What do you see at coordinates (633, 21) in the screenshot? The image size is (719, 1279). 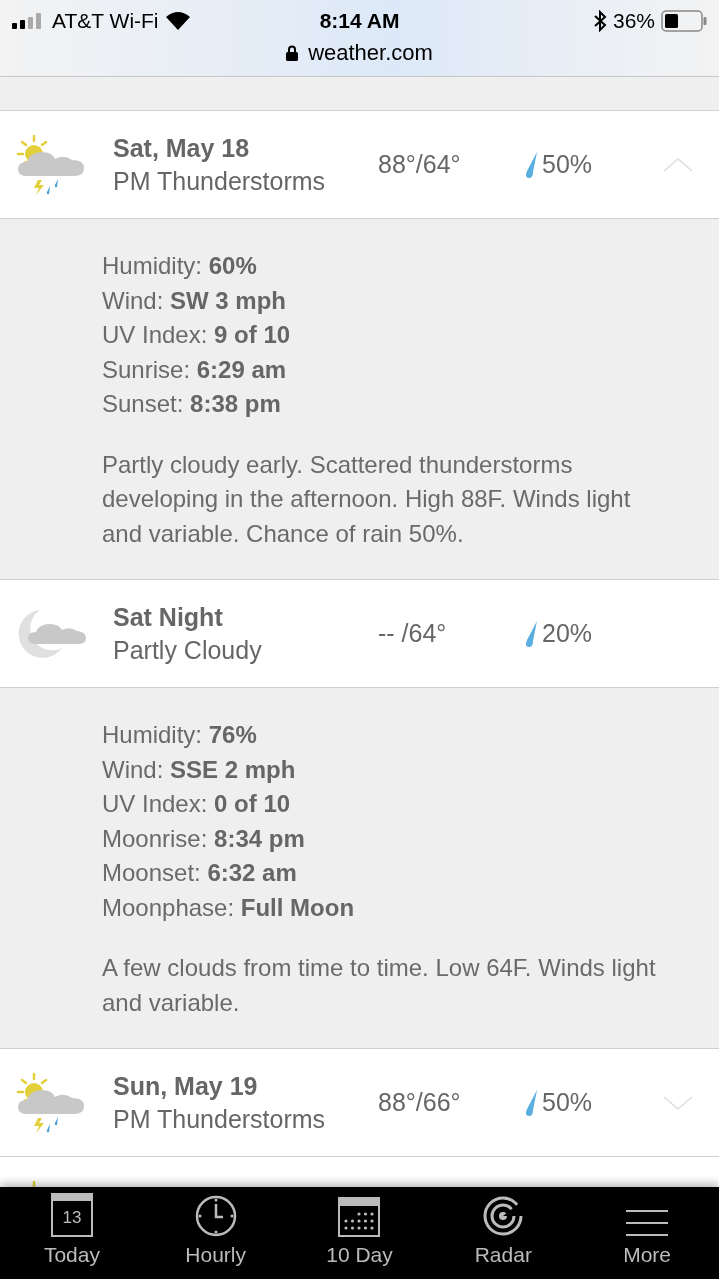 I see `battery-percent: 36%` at bounding box center [633, 21].